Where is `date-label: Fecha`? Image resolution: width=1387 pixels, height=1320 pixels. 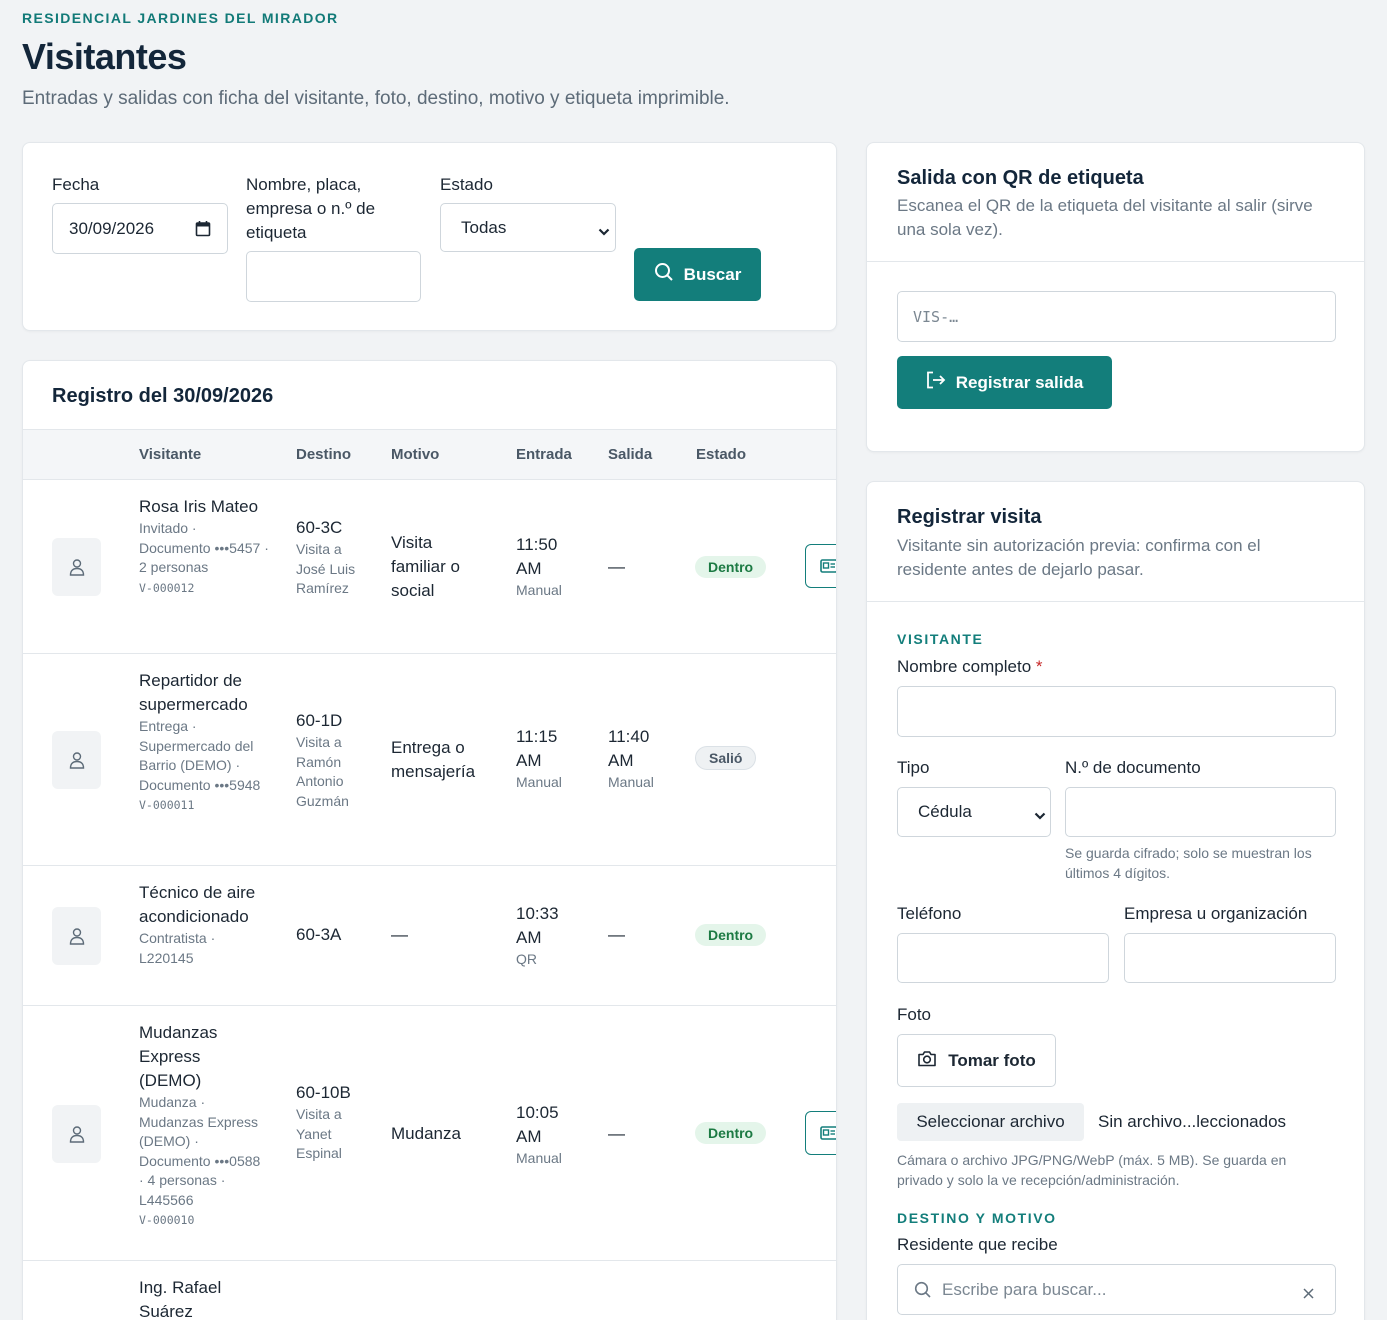
date-label: Fecha is located at coordinates (76, 184).